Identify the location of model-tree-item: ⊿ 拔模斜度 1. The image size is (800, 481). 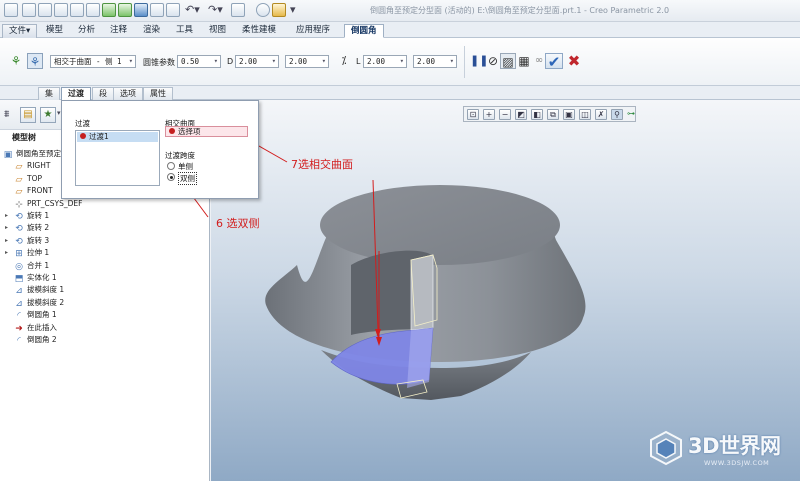
(39, 290).